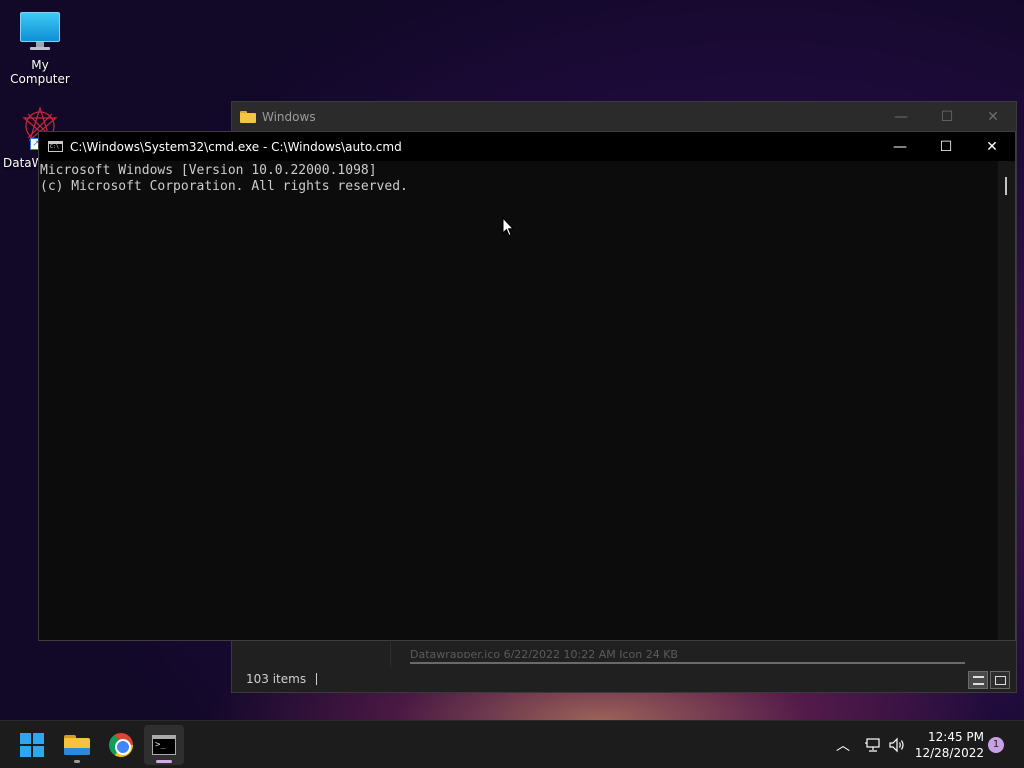 This screenshot has height=768, width=1024. Describe the element at coordinates (512, 744) in the screenshot. I see `taskbar: ︿ 12:45 PM 12/28/2022` at that location.